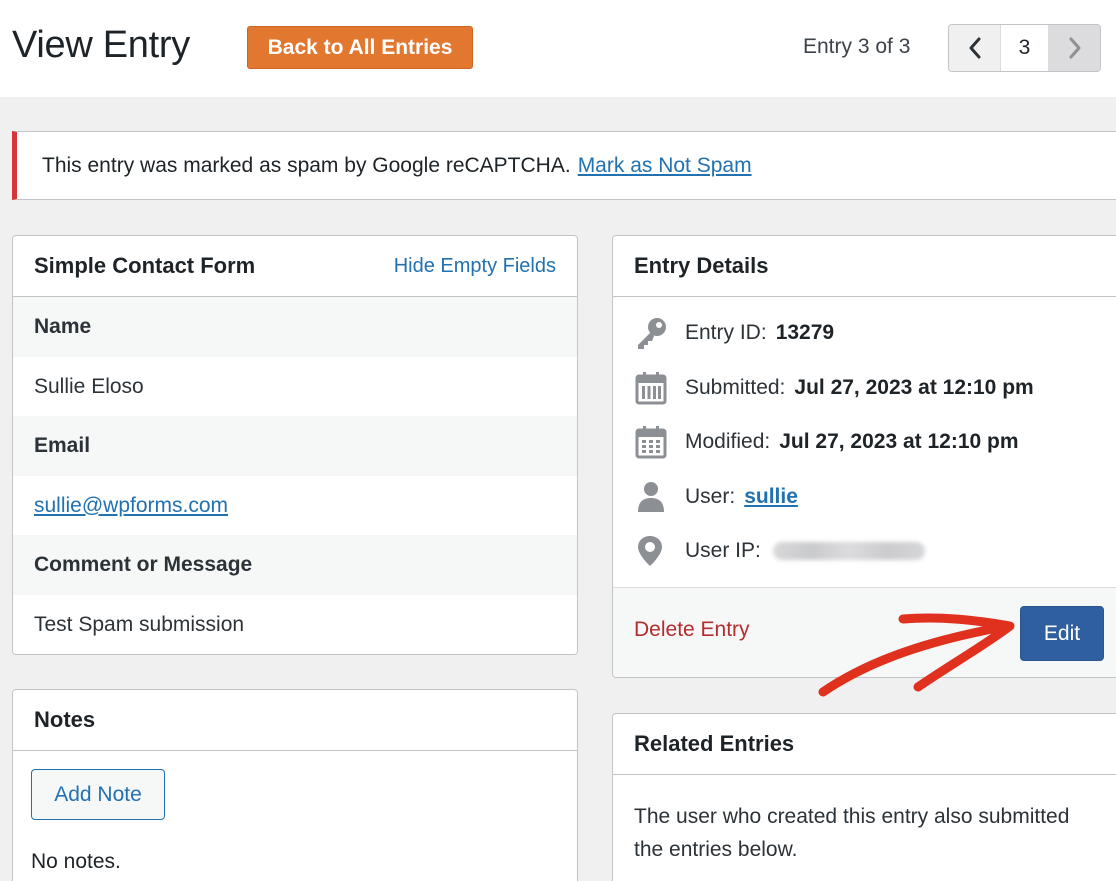  I want to click on hide-empty-fields-link: Hide Empty Fields, so click(475, 266).